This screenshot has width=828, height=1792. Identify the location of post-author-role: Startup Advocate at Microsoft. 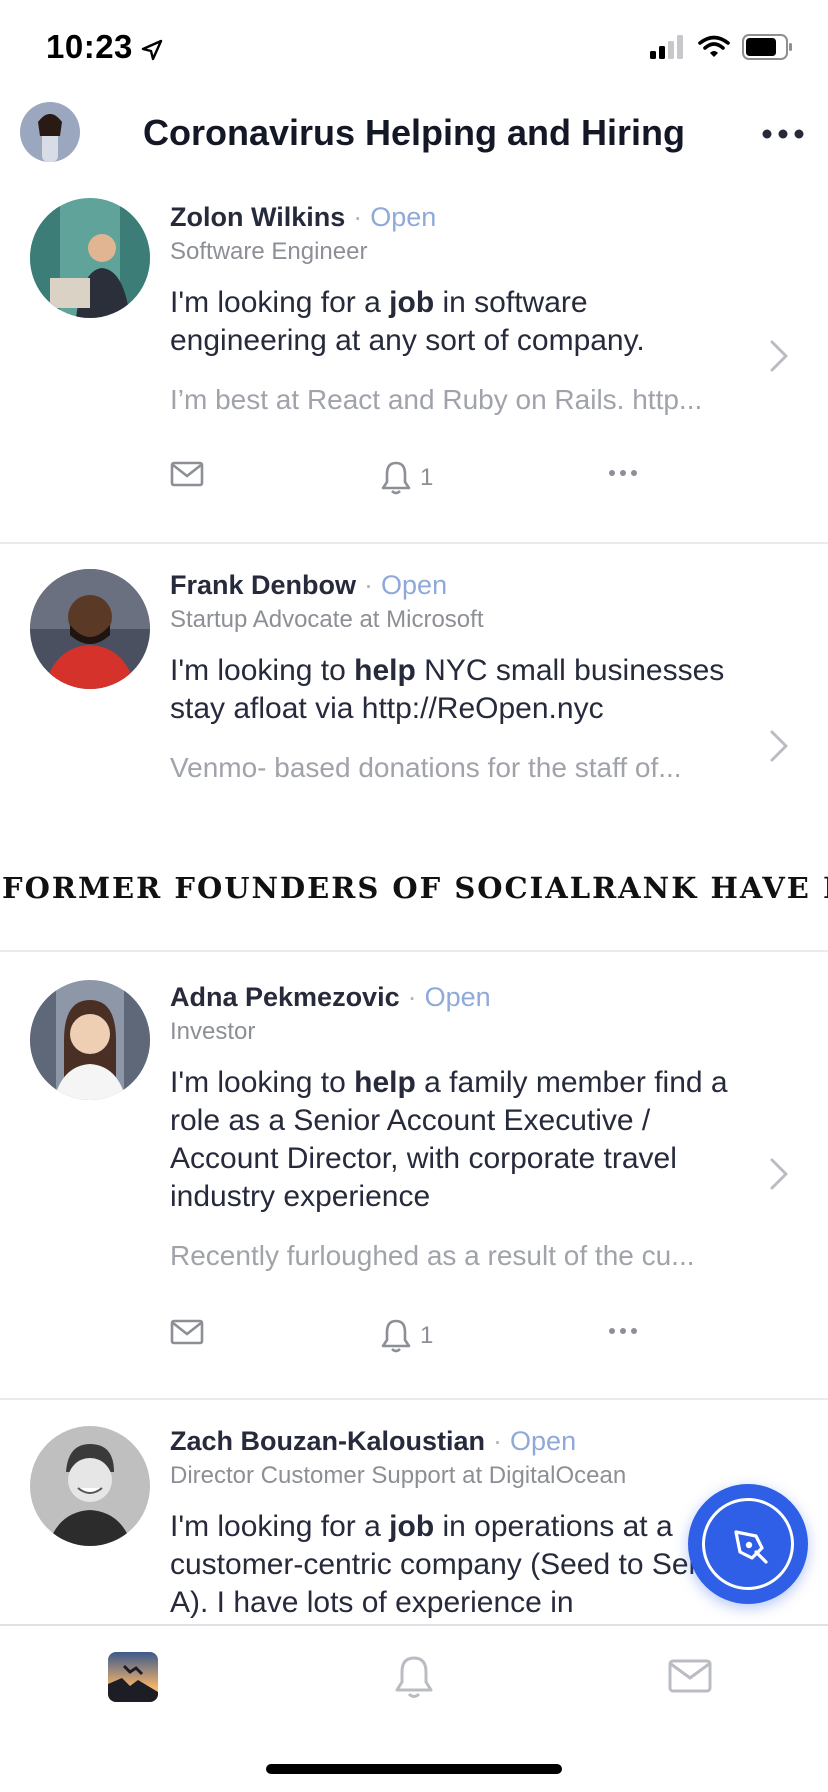
(327, 619).